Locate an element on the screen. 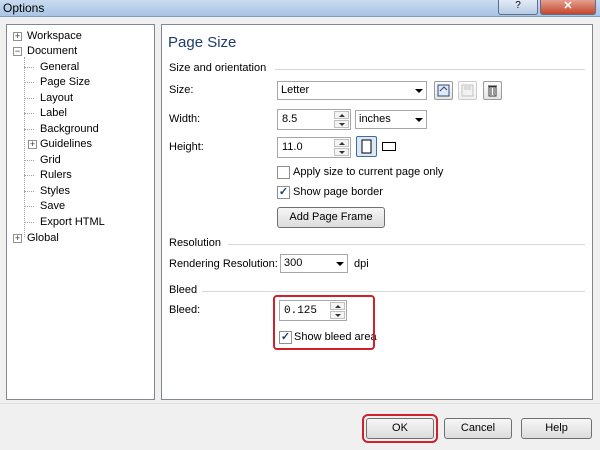  height-stepper: 11.0 is located at coordinates (314, 147).